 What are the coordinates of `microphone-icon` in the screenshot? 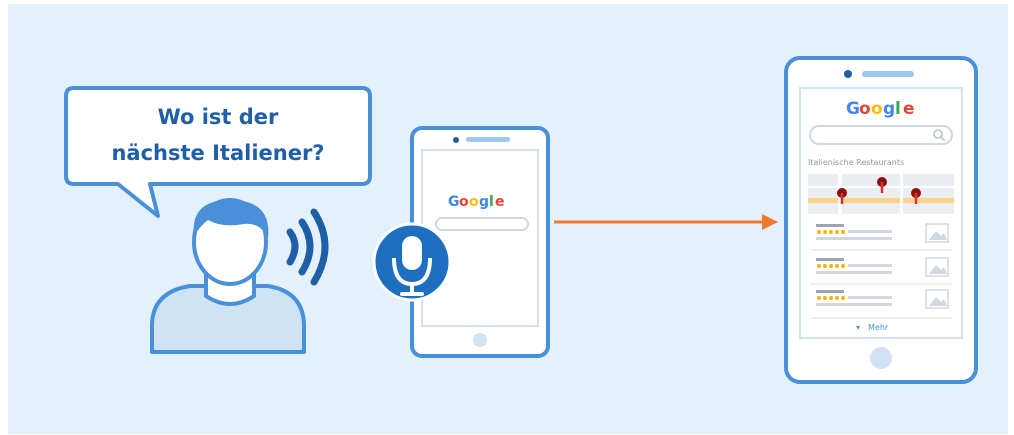 It's located at (412, 262).